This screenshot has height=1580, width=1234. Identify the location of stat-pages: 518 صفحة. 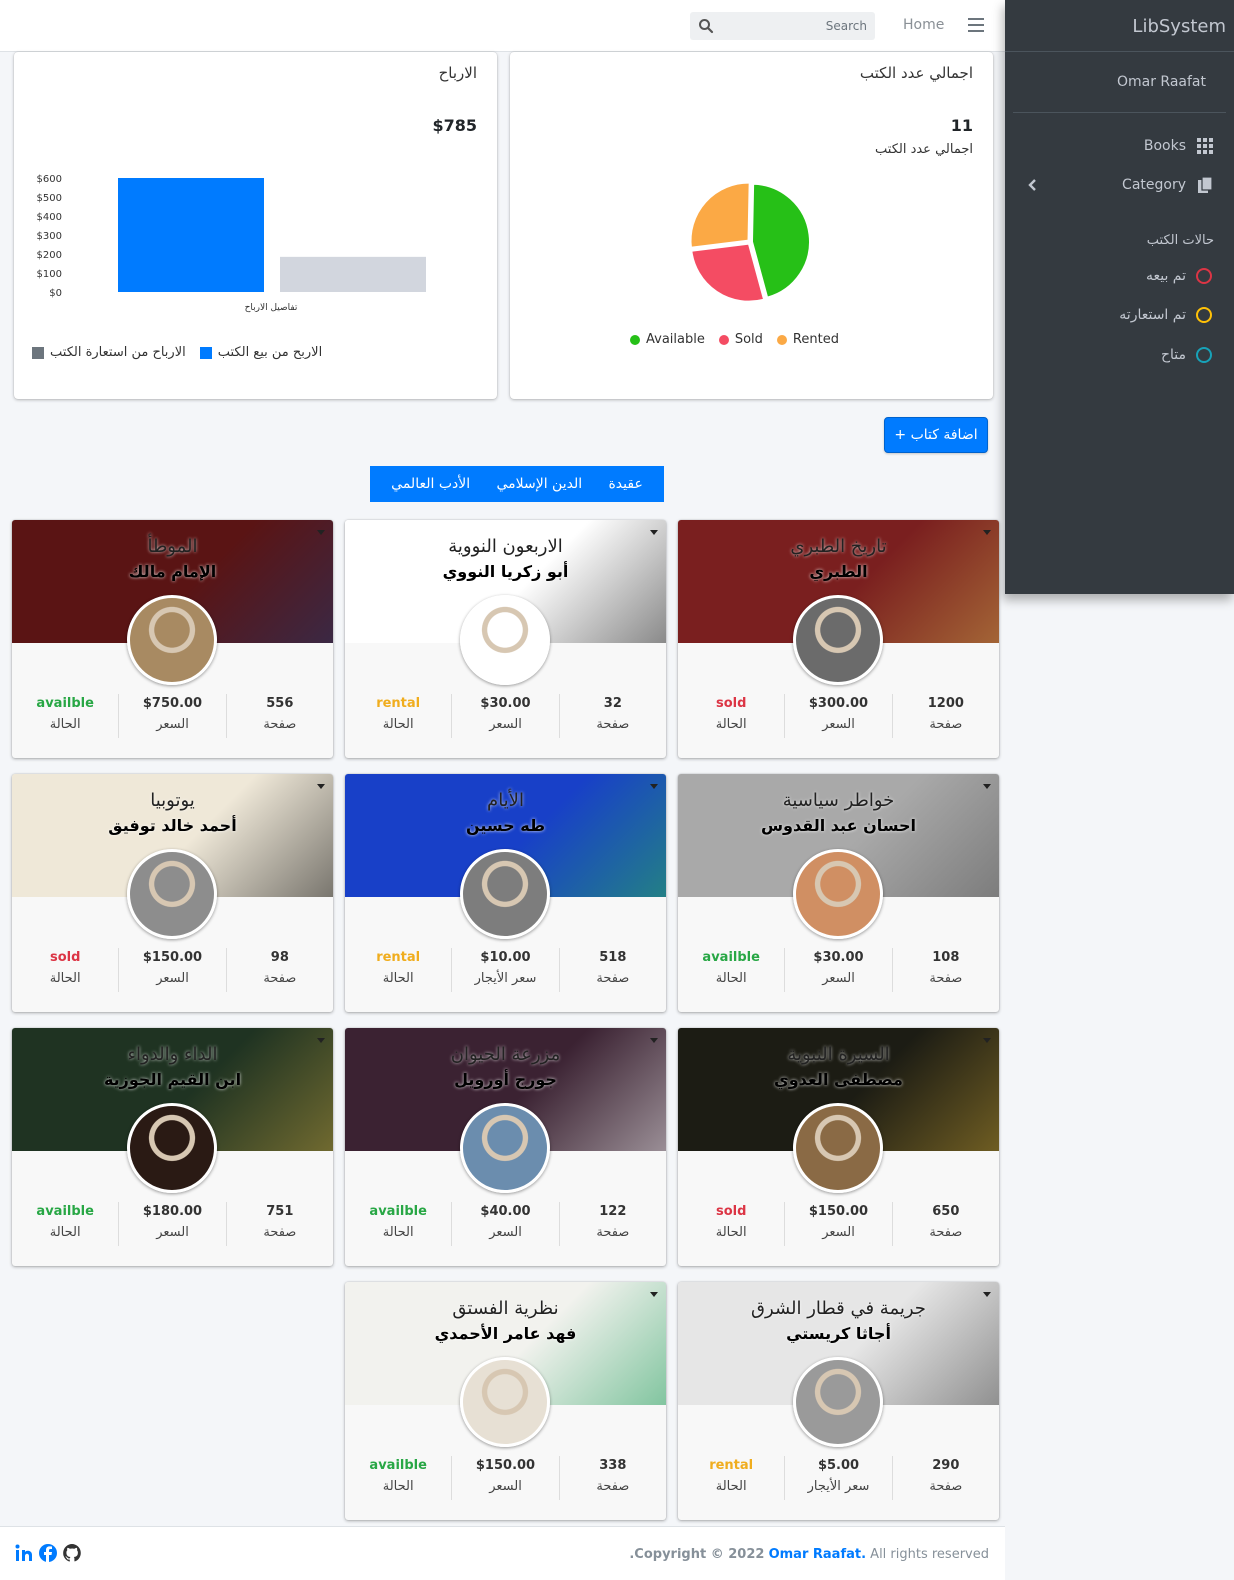
(612, 970).